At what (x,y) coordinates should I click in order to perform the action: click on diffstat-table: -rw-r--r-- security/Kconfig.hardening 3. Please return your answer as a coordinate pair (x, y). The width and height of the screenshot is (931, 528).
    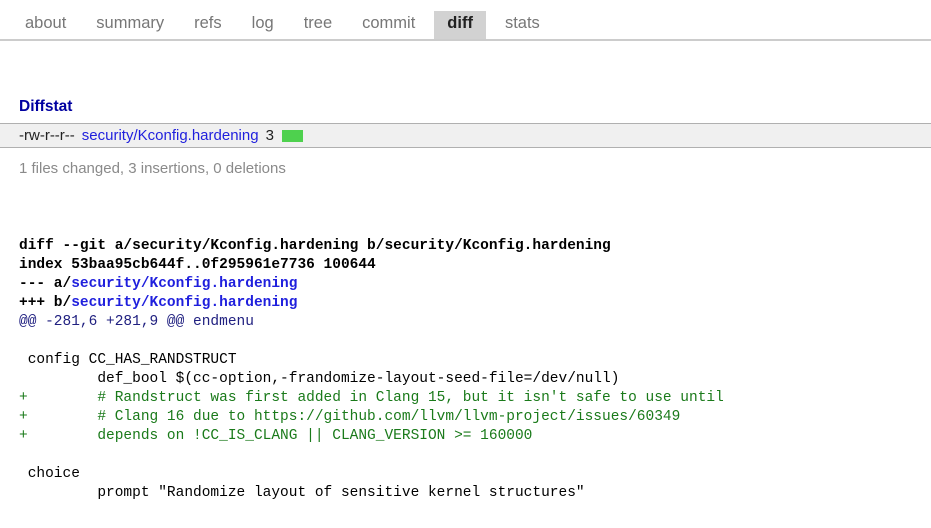
    Looking at the image, I should click on (465, 135).